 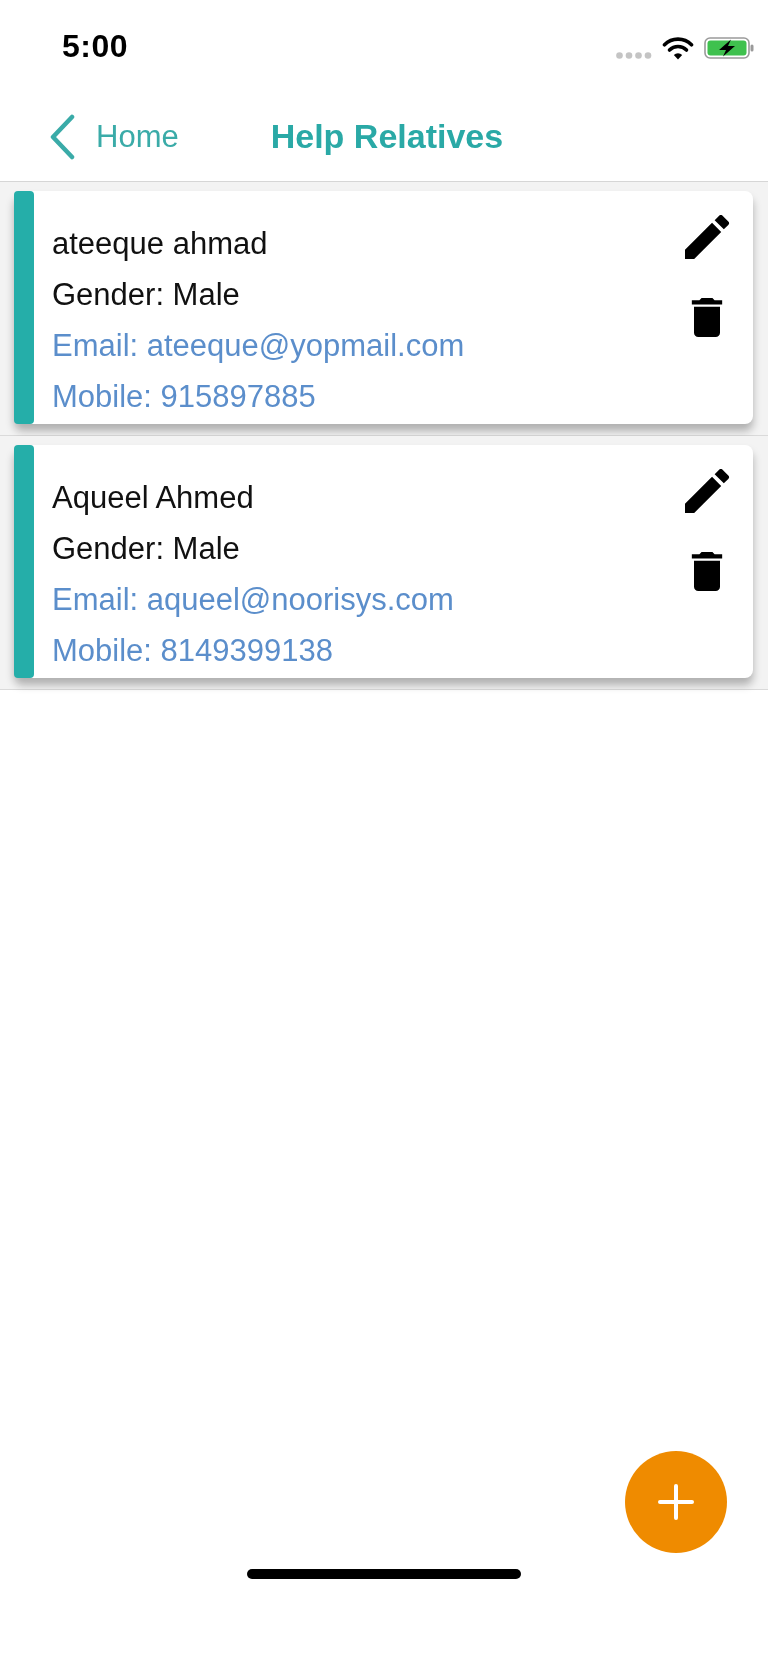 I want to click on battery-charging-icon, so click(x=729, y=48).